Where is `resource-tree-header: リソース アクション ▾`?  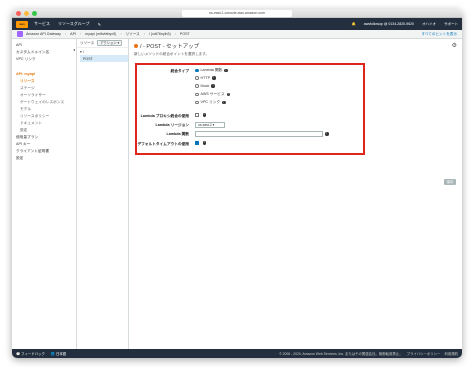 resource-tree-header: リソース アクション ▾ is located at coordinates (102, 43).